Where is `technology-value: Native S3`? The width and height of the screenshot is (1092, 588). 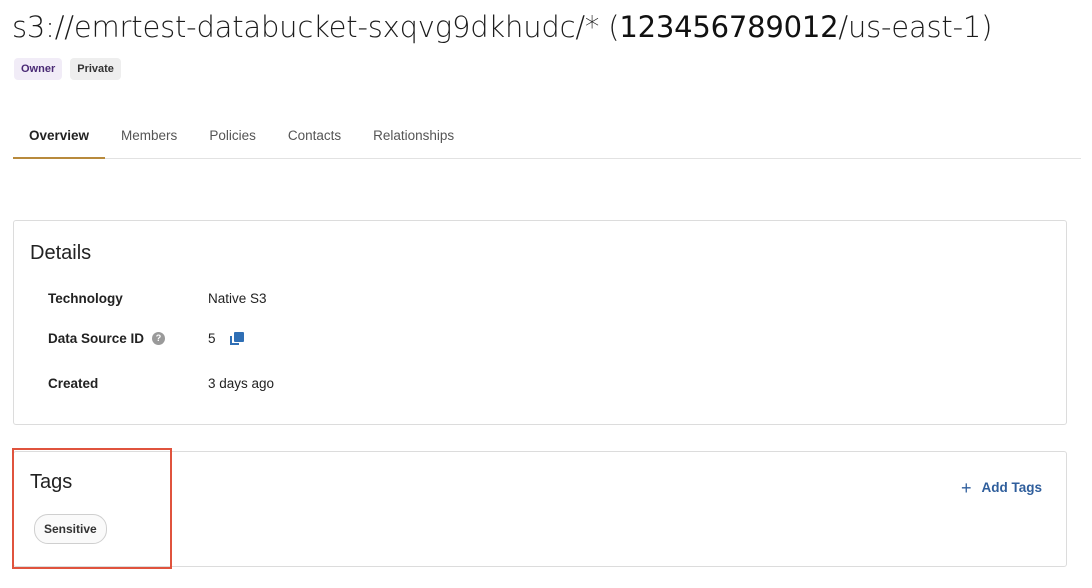 technology-value: Native S3 is located at coordinates (237, 298).